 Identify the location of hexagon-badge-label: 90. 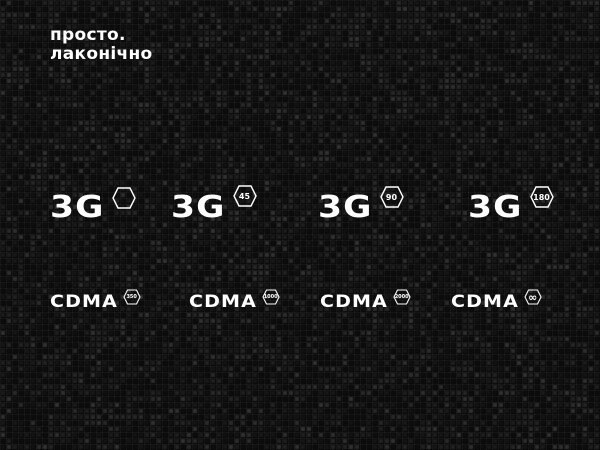
(391, 197).